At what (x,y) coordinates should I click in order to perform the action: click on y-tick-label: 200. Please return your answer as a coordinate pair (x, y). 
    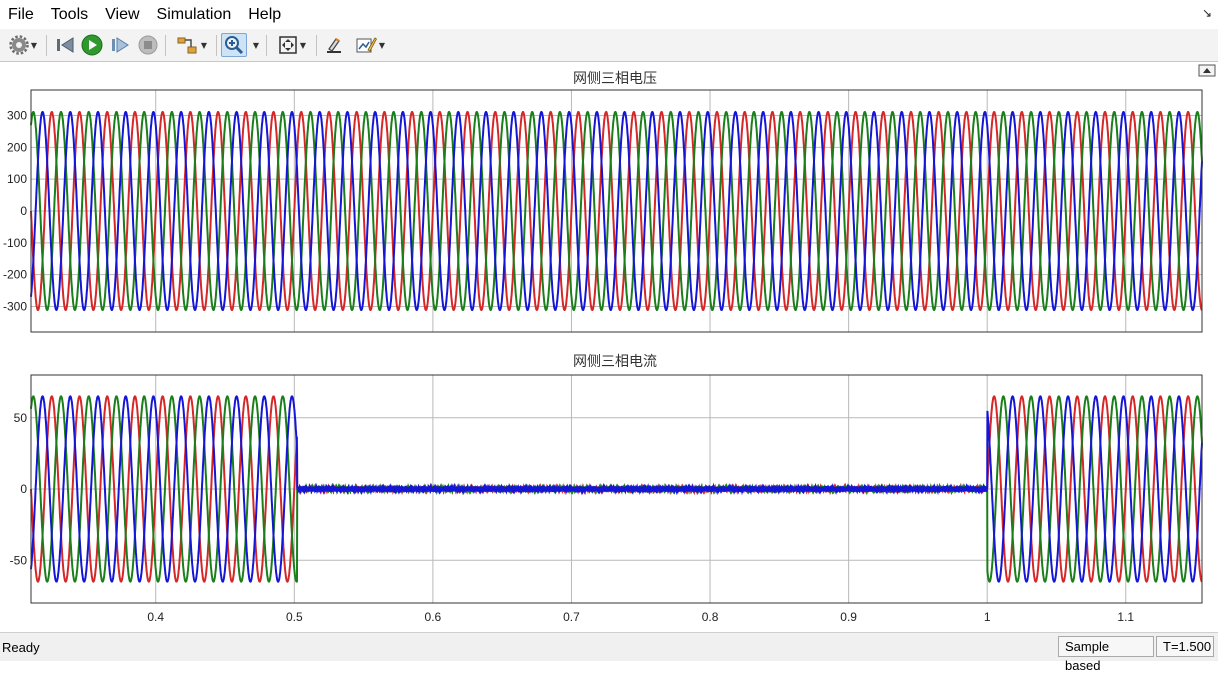
    Looking at the image, I should click on (17, 147).